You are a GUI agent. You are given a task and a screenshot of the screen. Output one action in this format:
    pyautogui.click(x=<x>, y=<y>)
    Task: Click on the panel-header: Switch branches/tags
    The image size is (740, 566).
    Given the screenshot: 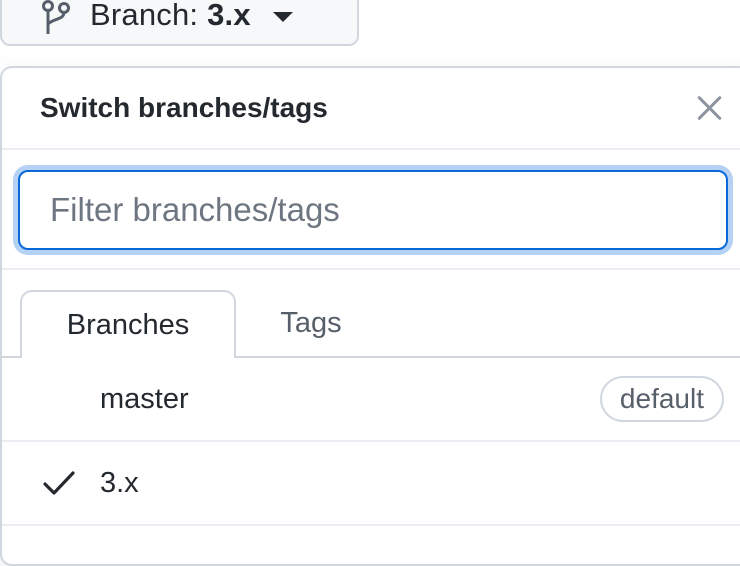 What is the action you would take?
    pyautogui.click(x=371, y=109)
    